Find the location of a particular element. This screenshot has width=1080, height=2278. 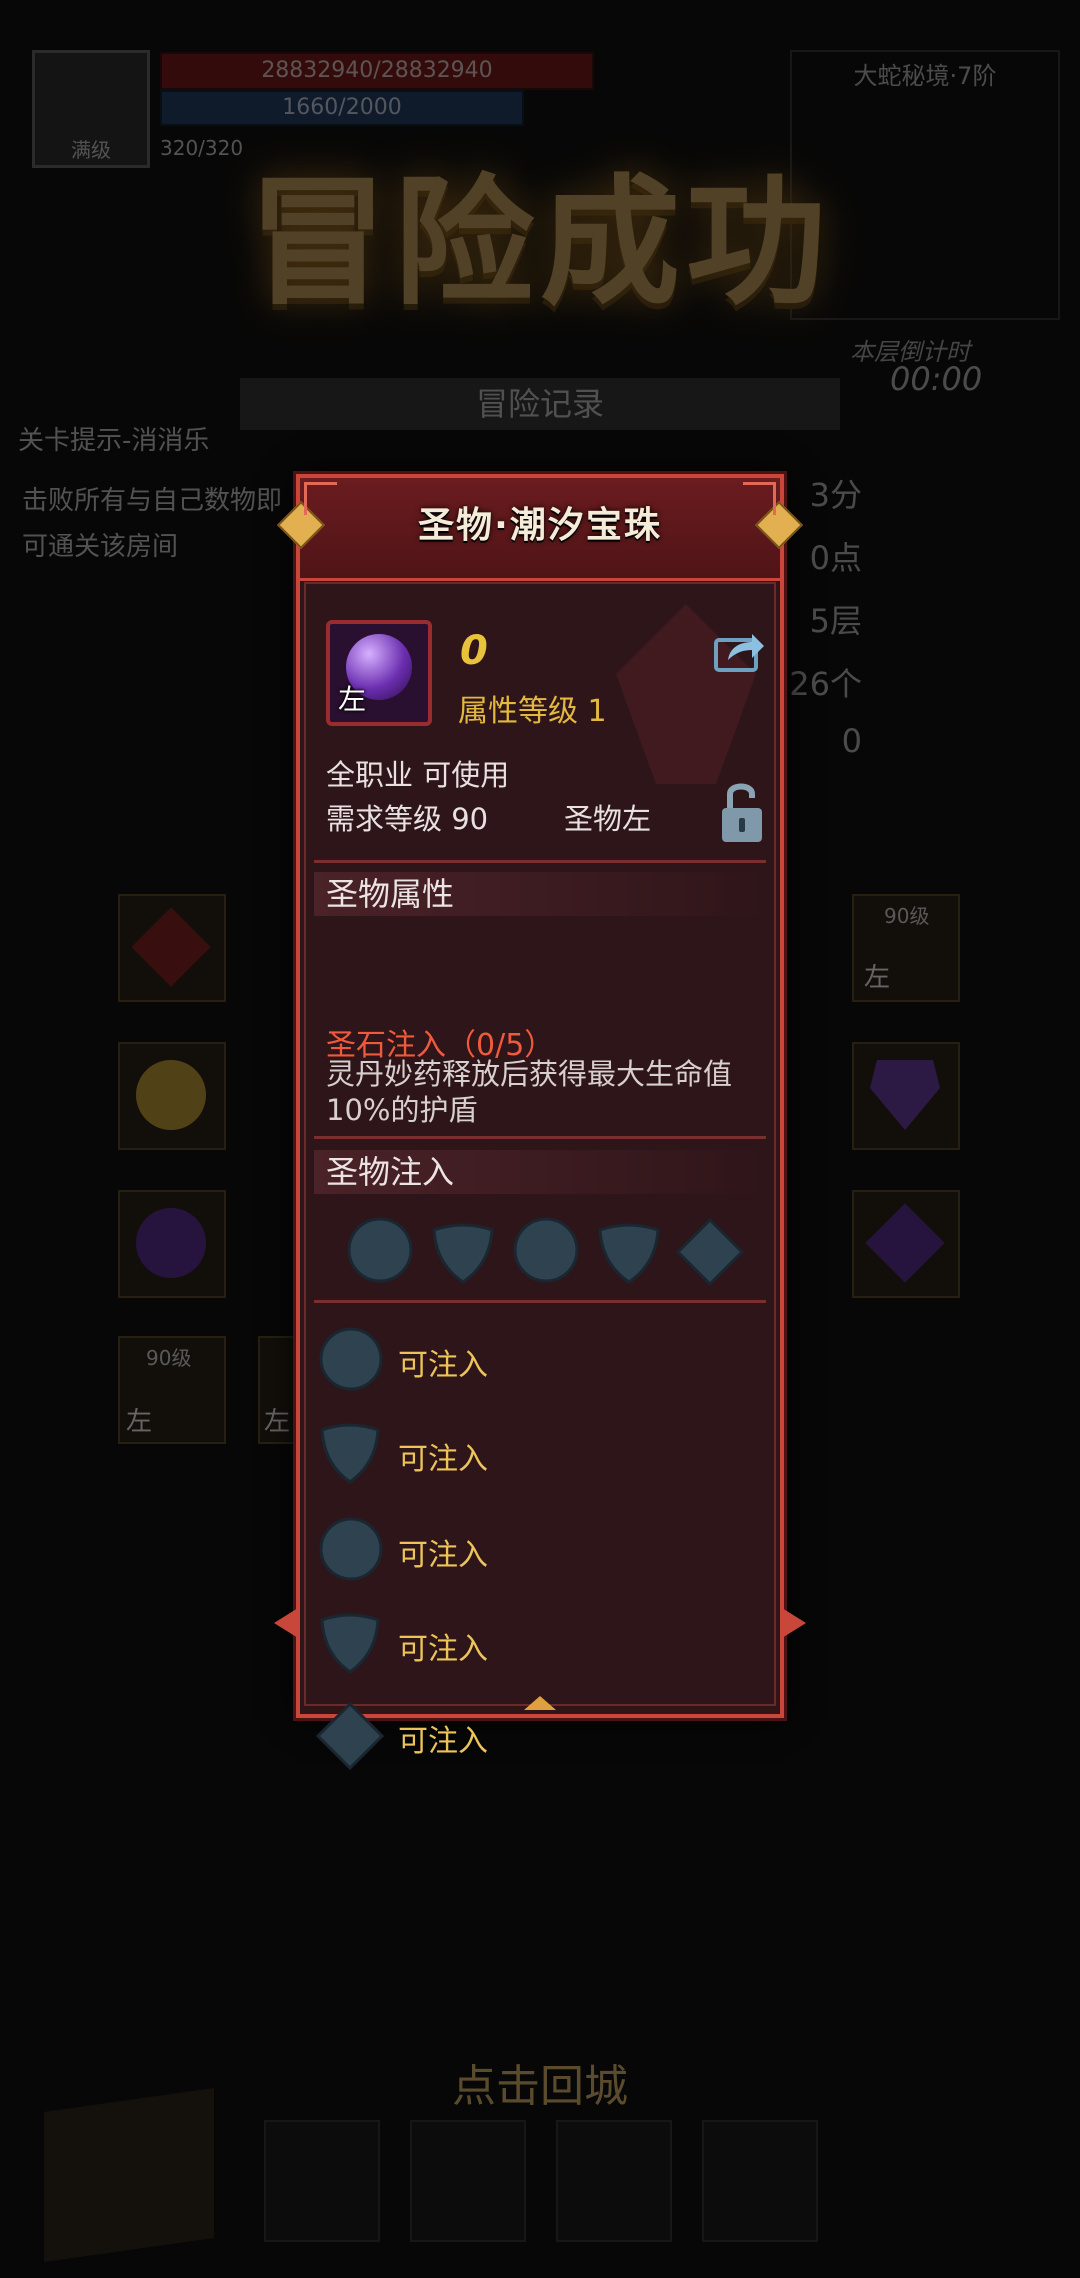

stat-floors: 5层 is located at coordinates (835, 621).